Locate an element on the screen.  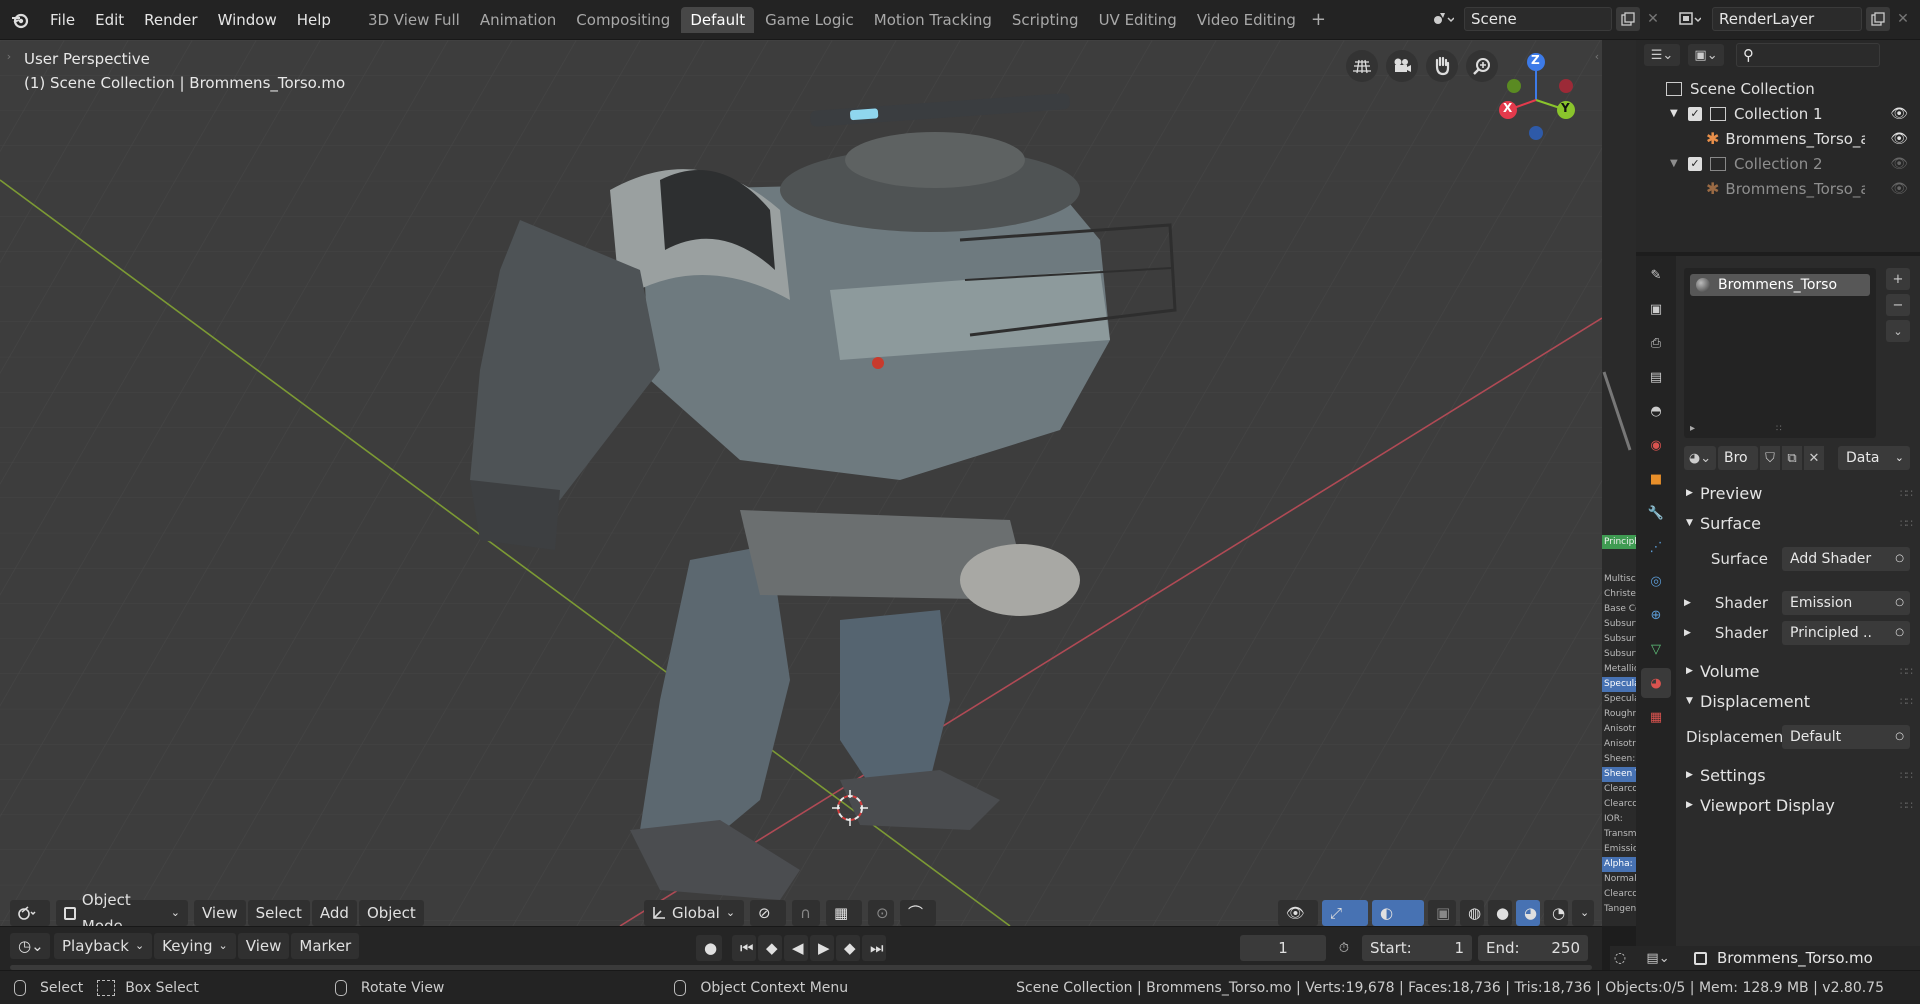
outliner-editor-type-icon: ☰⌄ is located at coordinates (1662, 55).